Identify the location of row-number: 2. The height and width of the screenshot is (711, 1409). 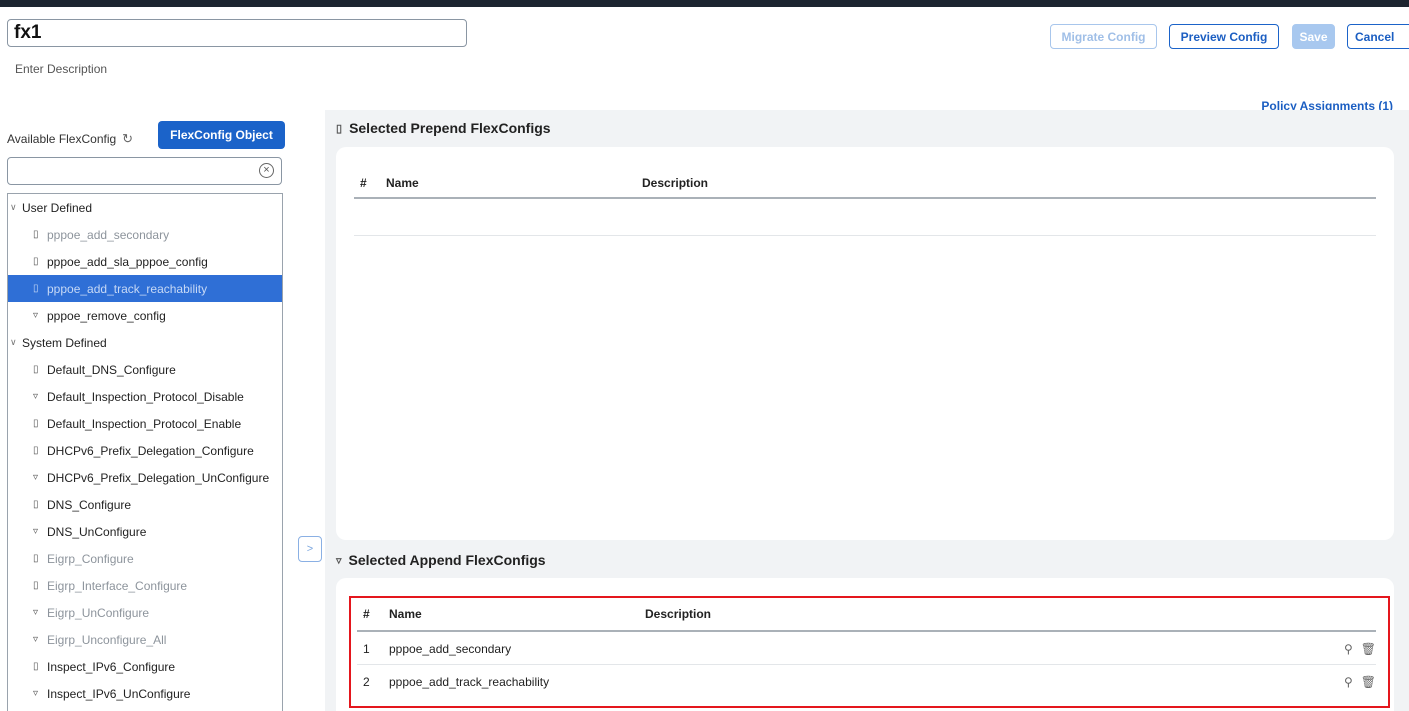
(366, 681).